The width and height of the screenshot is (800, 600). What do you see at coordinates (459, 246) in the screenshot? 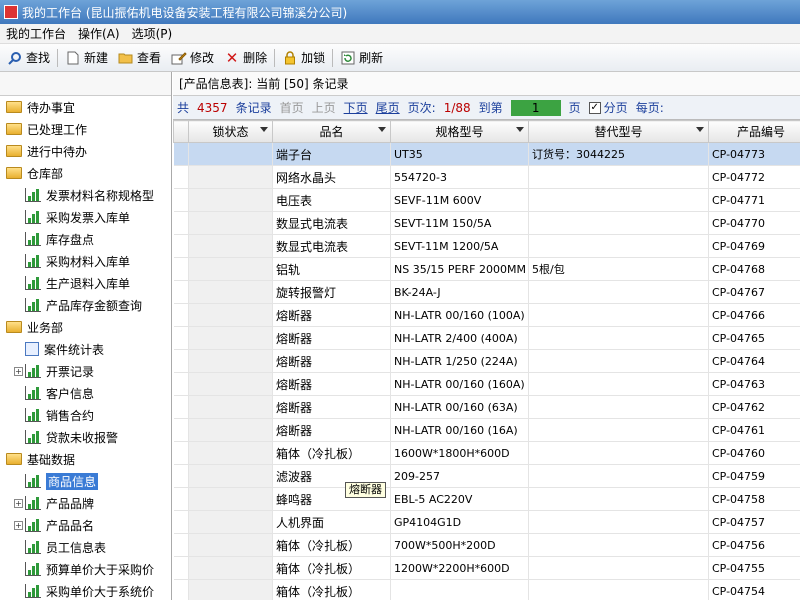
I see `spec-cell: SEVT-11M 1200/5A` at bounding box center [459, 246].